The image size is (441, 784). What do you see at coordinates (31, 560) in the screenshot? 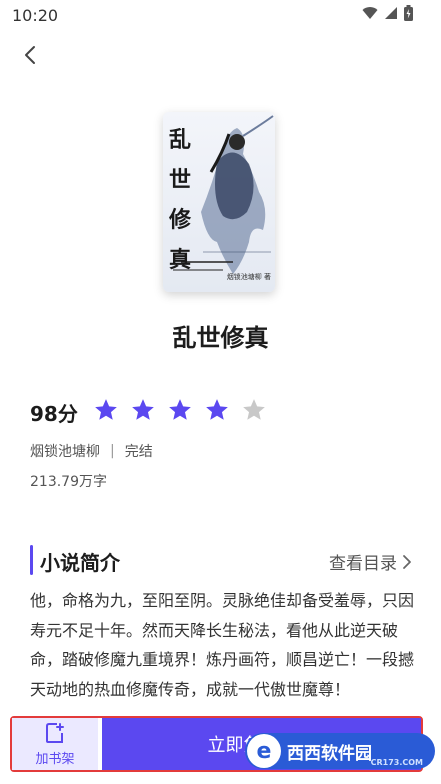
I see `section-accent-bar` at bounding box center [31, 560].